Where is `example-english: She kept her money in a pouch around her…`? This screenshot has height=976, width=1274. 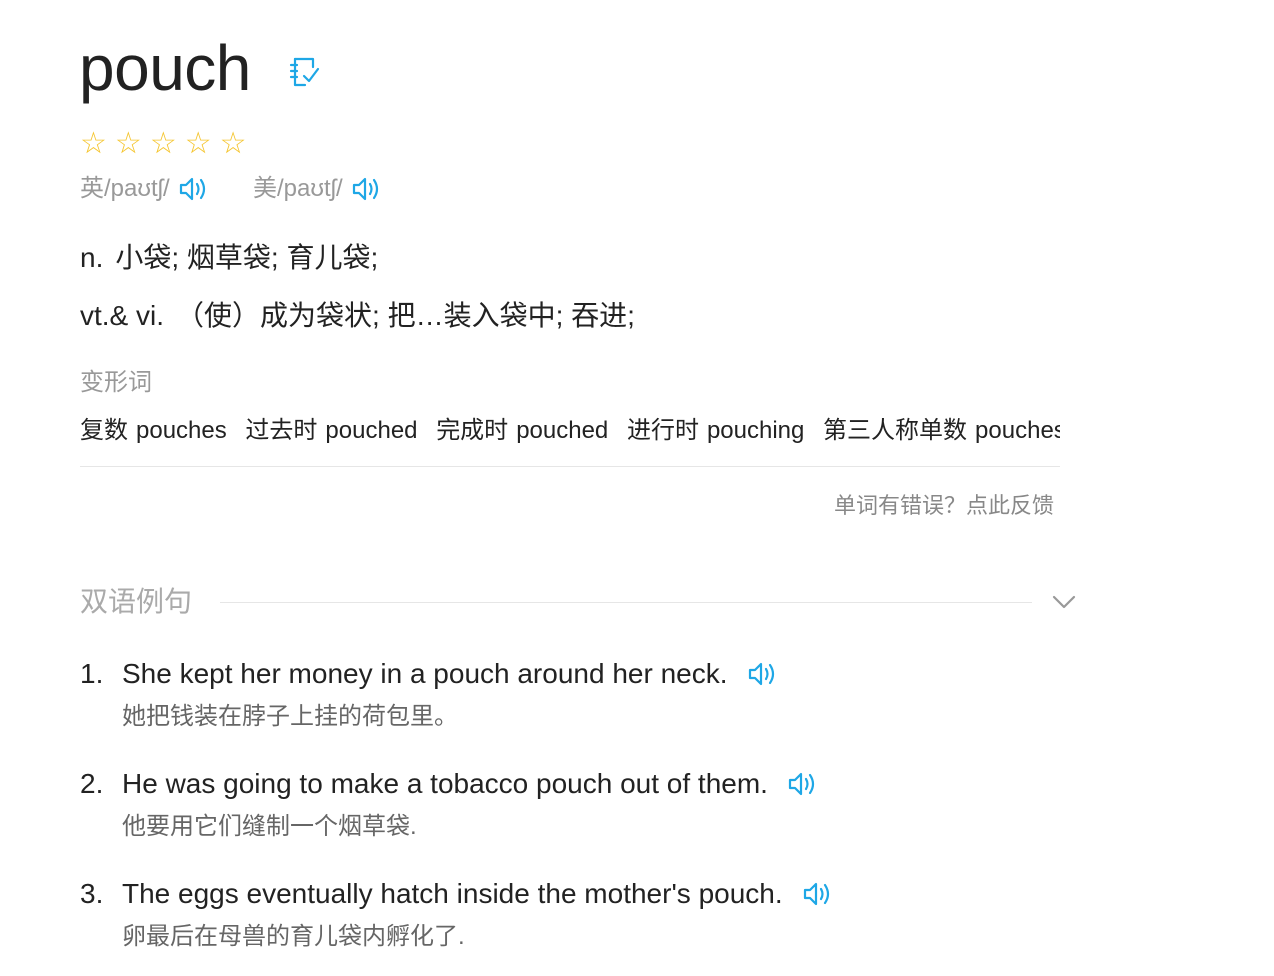 example-english: She kept her money in a pouch around her… is located at coordinates (425, 673).